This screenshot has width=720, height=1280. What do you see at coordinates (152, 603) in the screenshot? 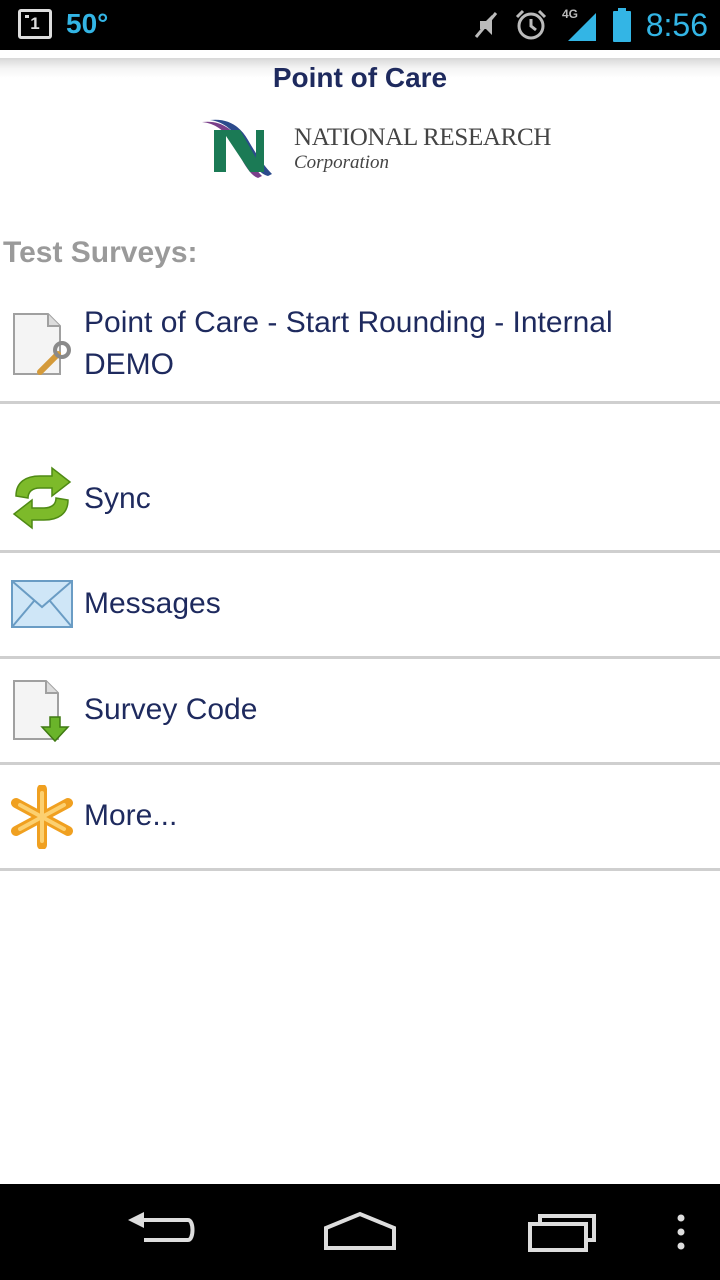
I see `messages-label: Messages` at bounding box center [152, 603].